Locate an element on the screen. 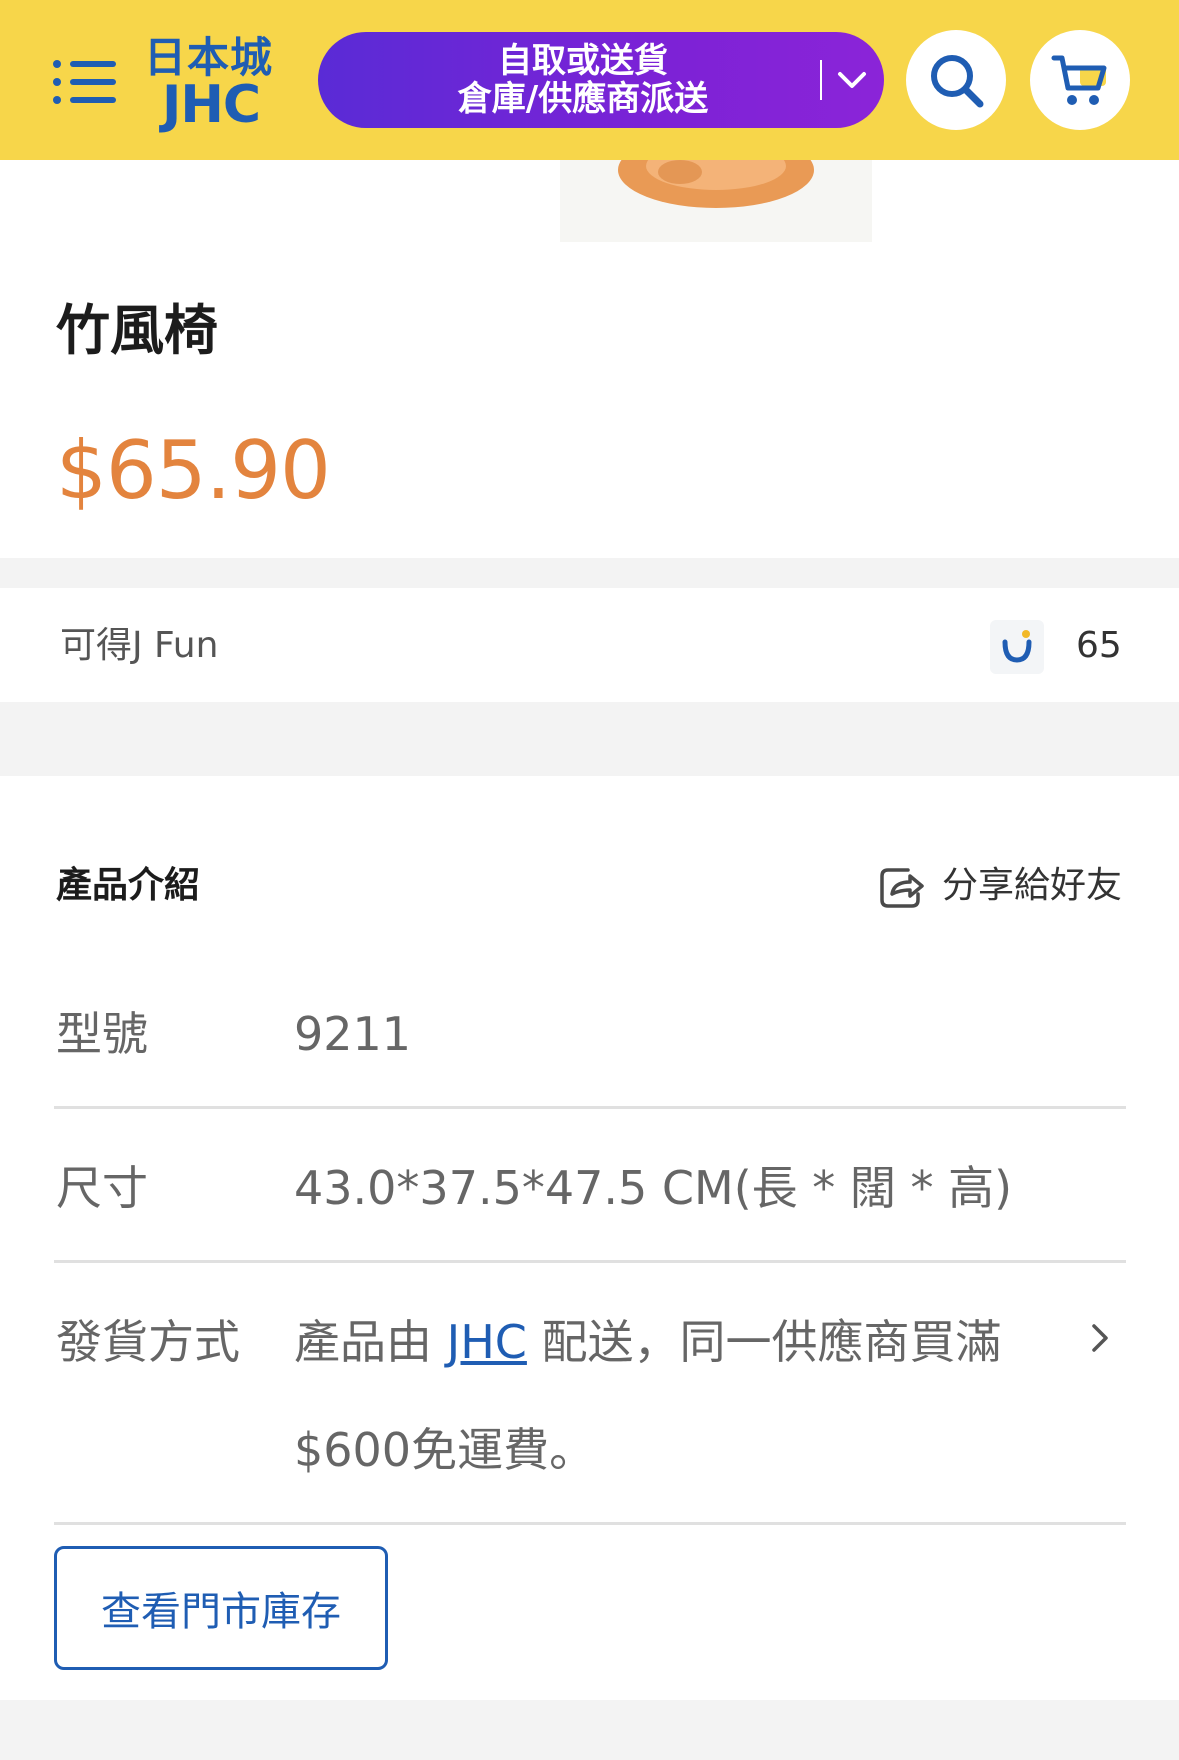  jfun-value: 65 is located at coordinates (1099, 645).